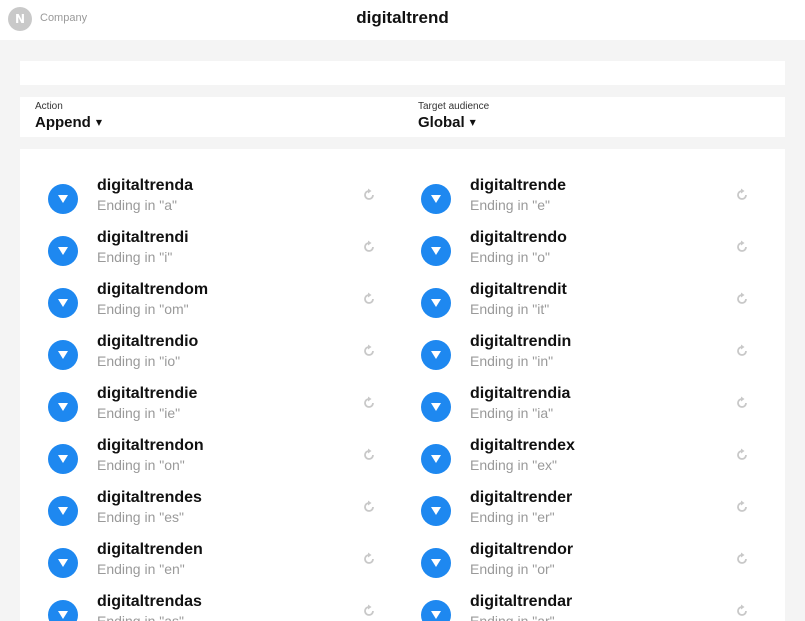  Describe the element at coordinates (573, 255) in the screenshot. I see `list-item: digitaltrendo Ending in "o"` at that location.